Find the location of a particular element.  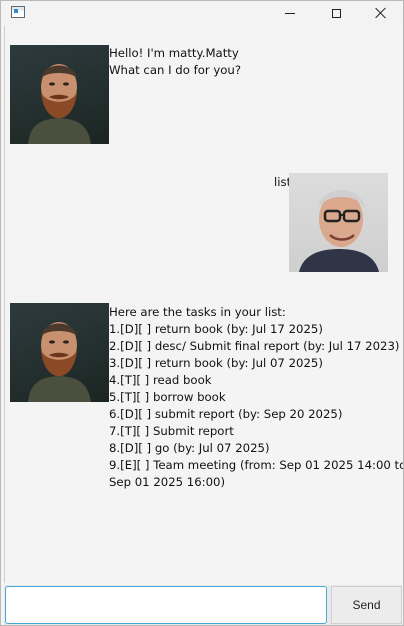

task-line: 8.[D][ ] go (by: Jul 07 2025) is located at coordinates (189, 448).